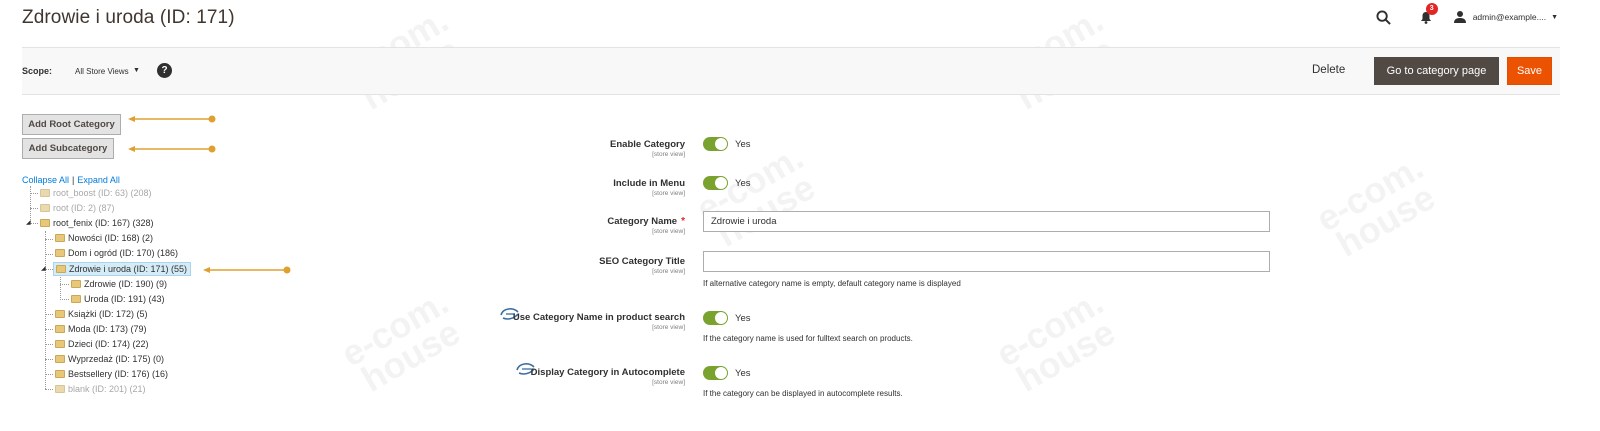 This screenshot has width=1600, height=431. Describe the element at coordinates (71, 180) in the screenshot. I see `tree-controls: Collapse All | Expand All` at that location.